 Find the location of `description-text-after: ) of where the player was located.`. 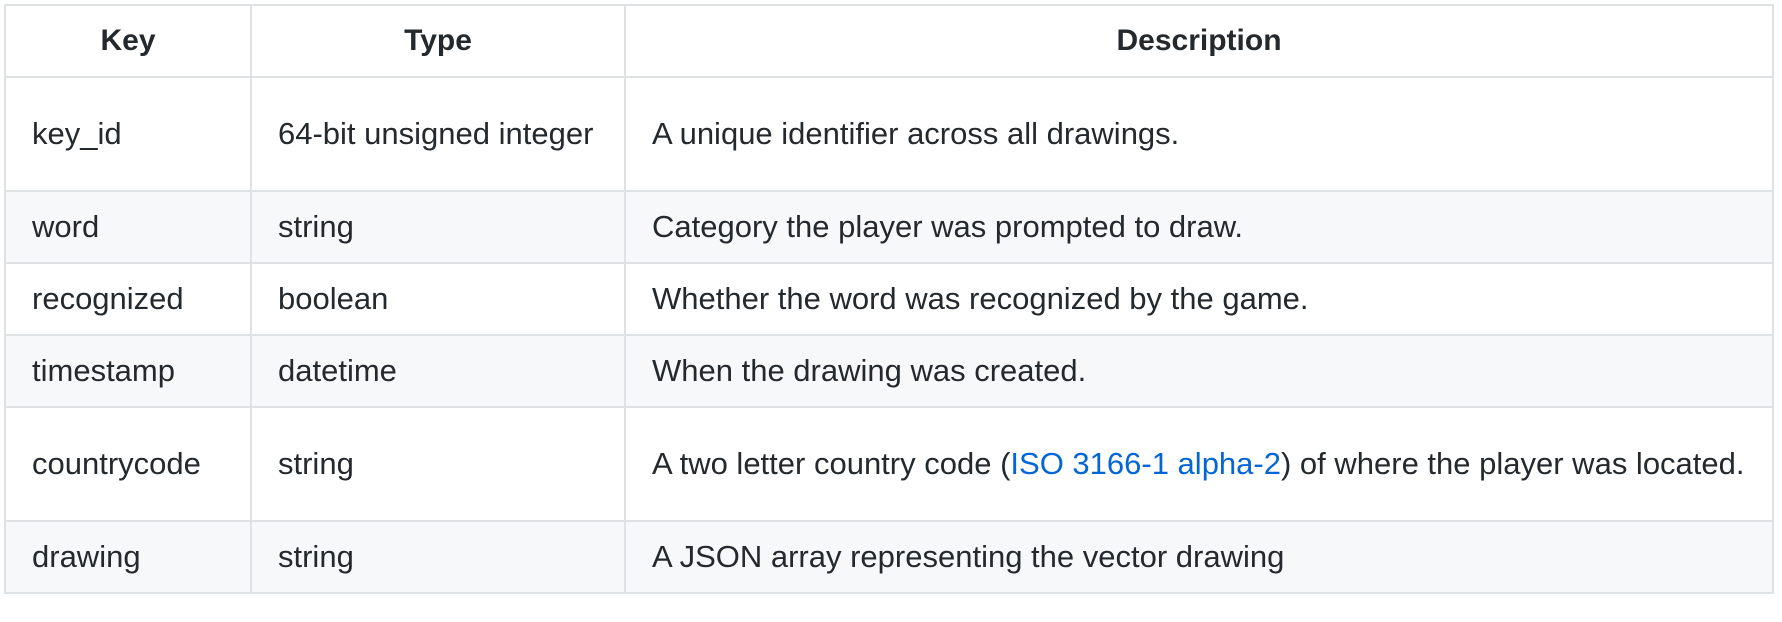

description-text-after: ) of where the player was located. is located at coordinates (1512, 463).